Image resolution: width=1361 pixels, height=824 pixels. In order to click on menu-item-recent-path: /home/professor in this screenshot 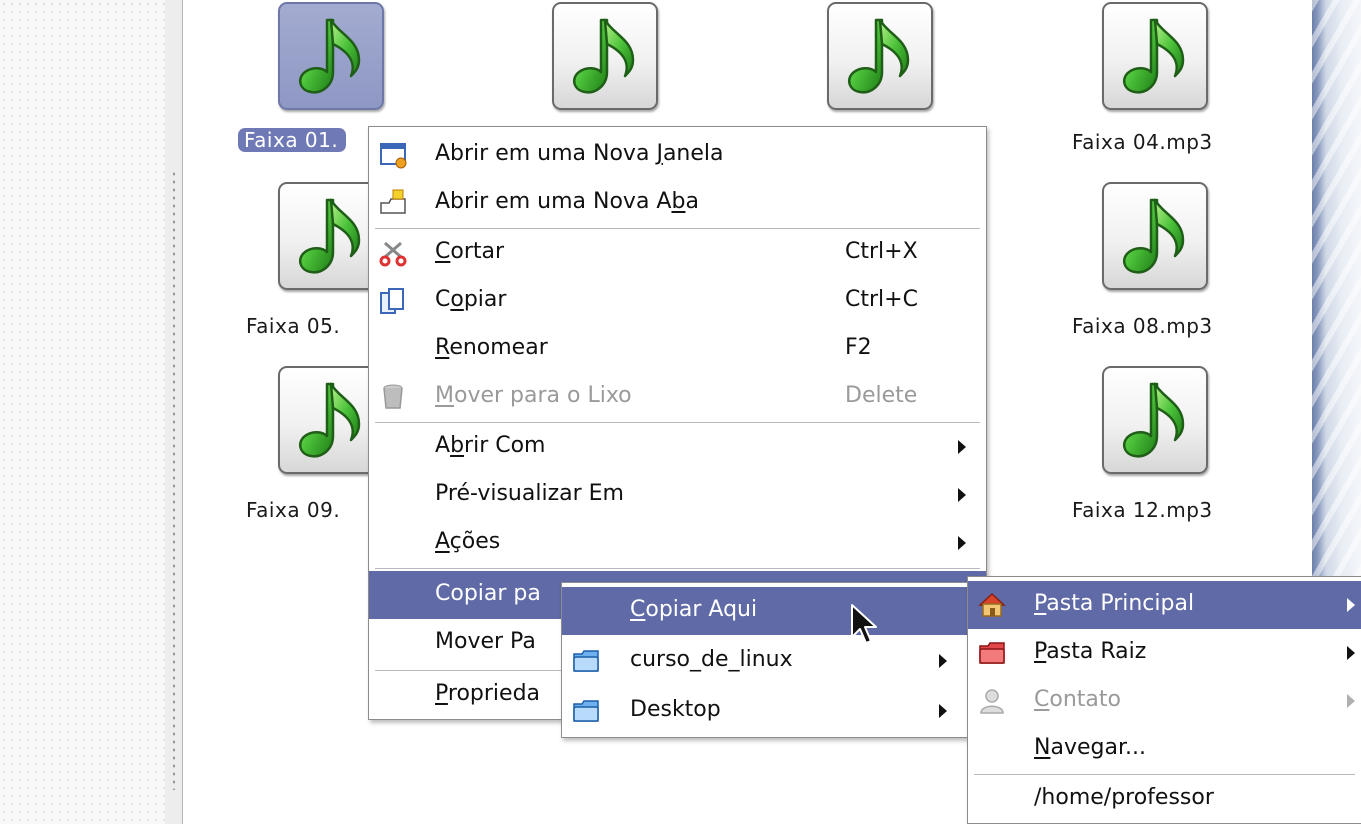, I will do `click(1164, 799)`.